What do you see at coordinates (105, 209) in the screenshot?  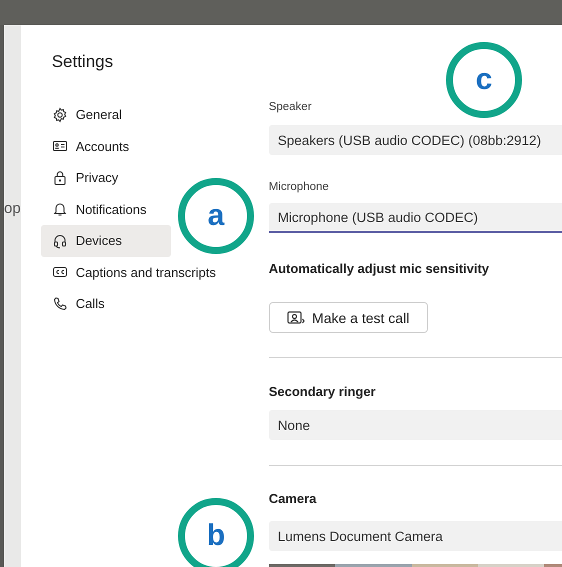 I see `nav-item: Notifications` at bounding box center [105, 209].